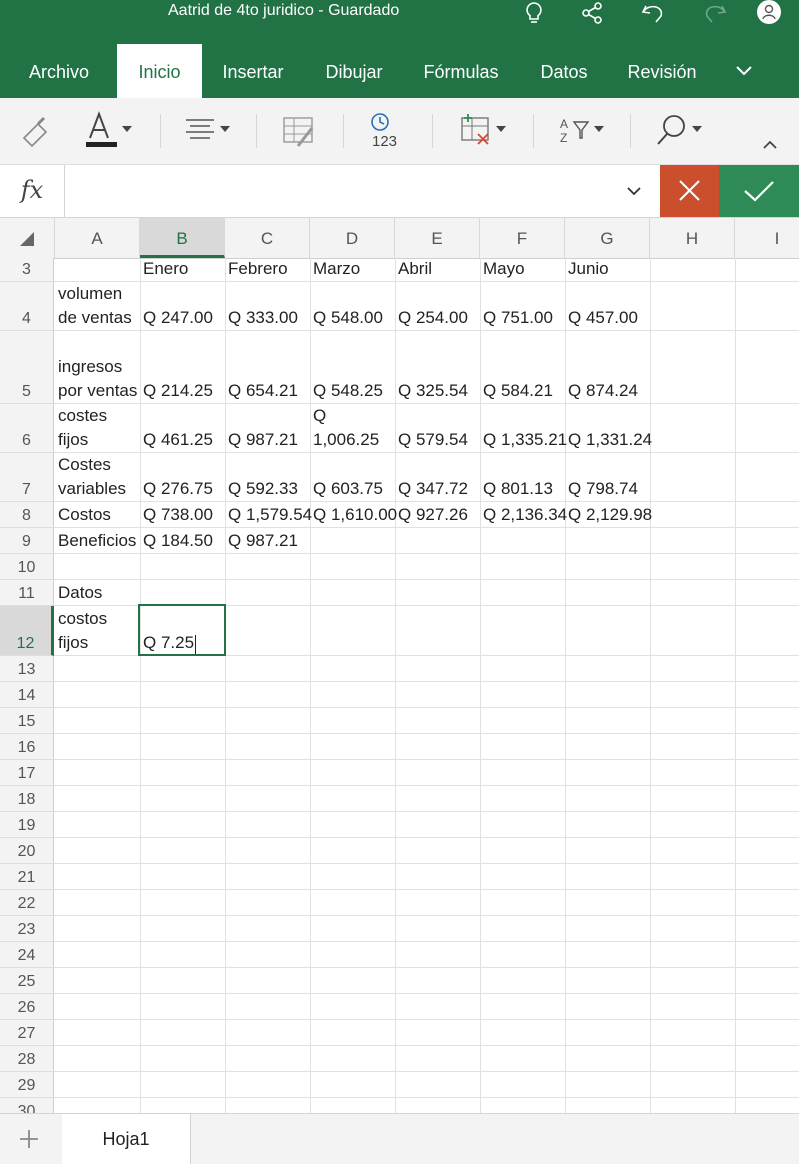 Image resolution: width=799 pixels, height=1164 pixels. Describe the element at coordinates (27, 669) in the screenshot. I see `row-header-13: 13` at that location.